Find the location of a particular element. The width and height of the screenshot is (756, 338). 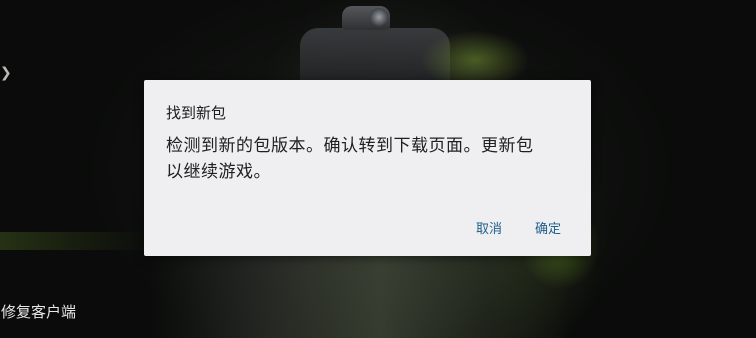

background-figure is located at coordinates (360, 297).